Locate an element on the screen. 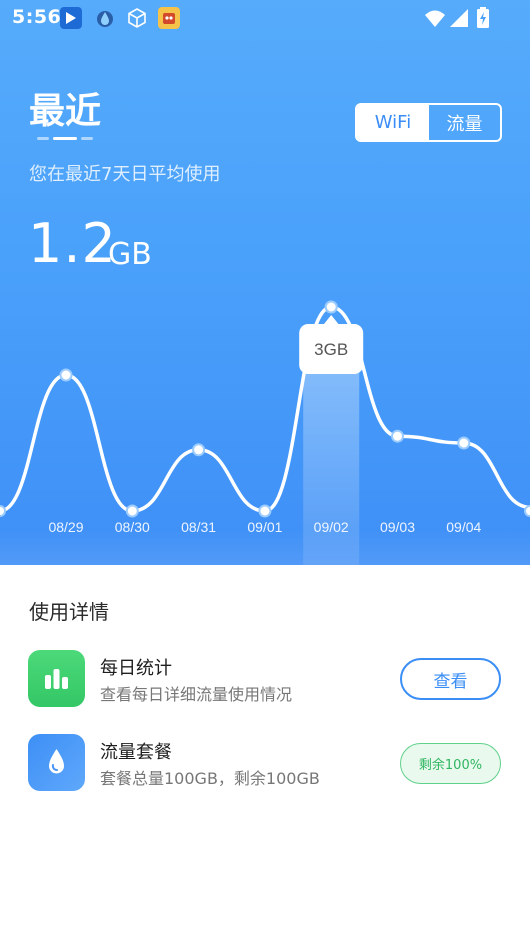 Image resolution: width=530 pixels, height=942 pixels. data-point-08/29 is located at coordinates (66, 375).